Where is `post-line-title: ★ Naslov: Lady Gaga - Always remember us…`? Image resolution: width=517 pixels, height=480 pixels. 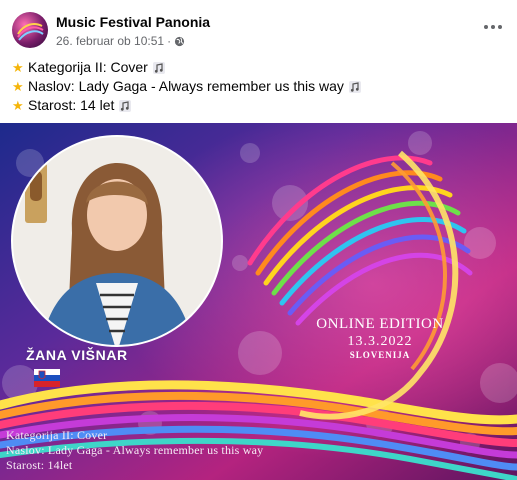
post-line-title: ★ Naslov: Lady Gaga - Always remember us… is located at coordinates (187, 86).